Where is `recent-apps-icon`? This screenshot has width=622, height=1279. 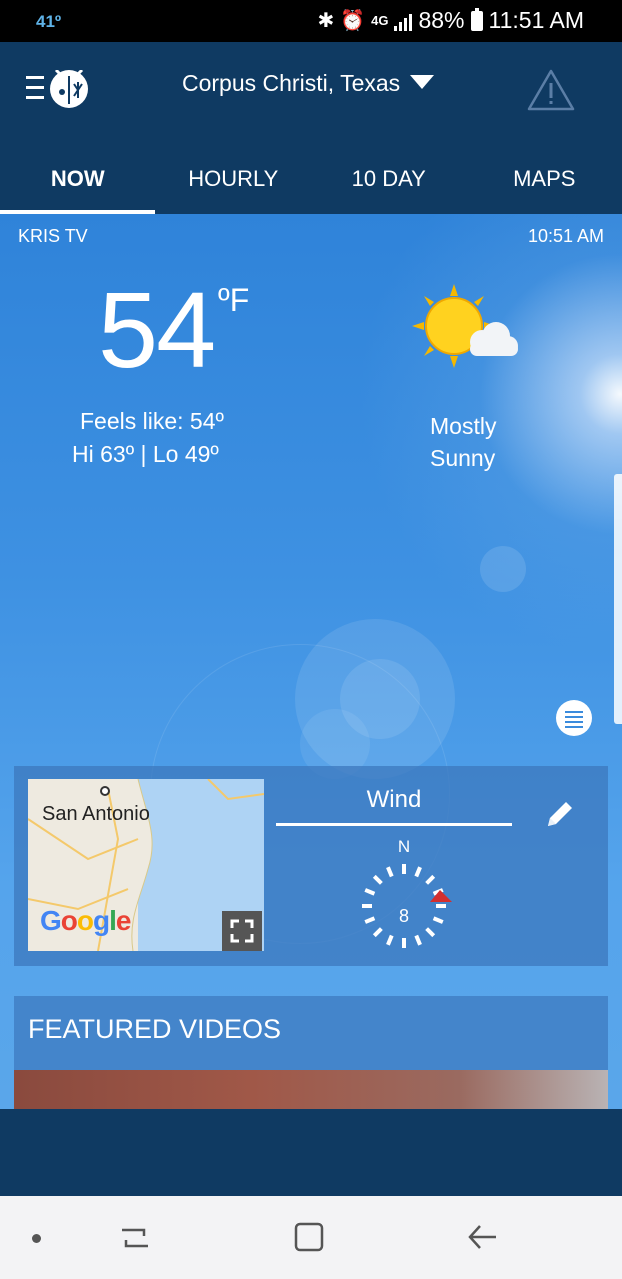
recent-apps-icon is located at coordinates (135, 1238).